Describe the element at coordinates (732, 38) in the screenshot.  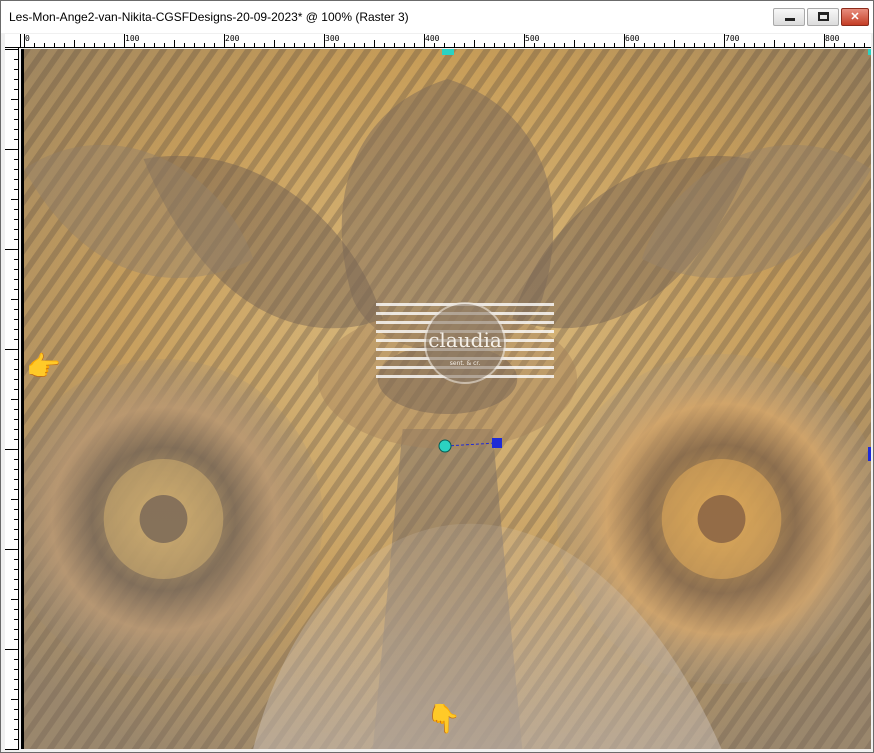
I see `ruler-label: 700` at that location.